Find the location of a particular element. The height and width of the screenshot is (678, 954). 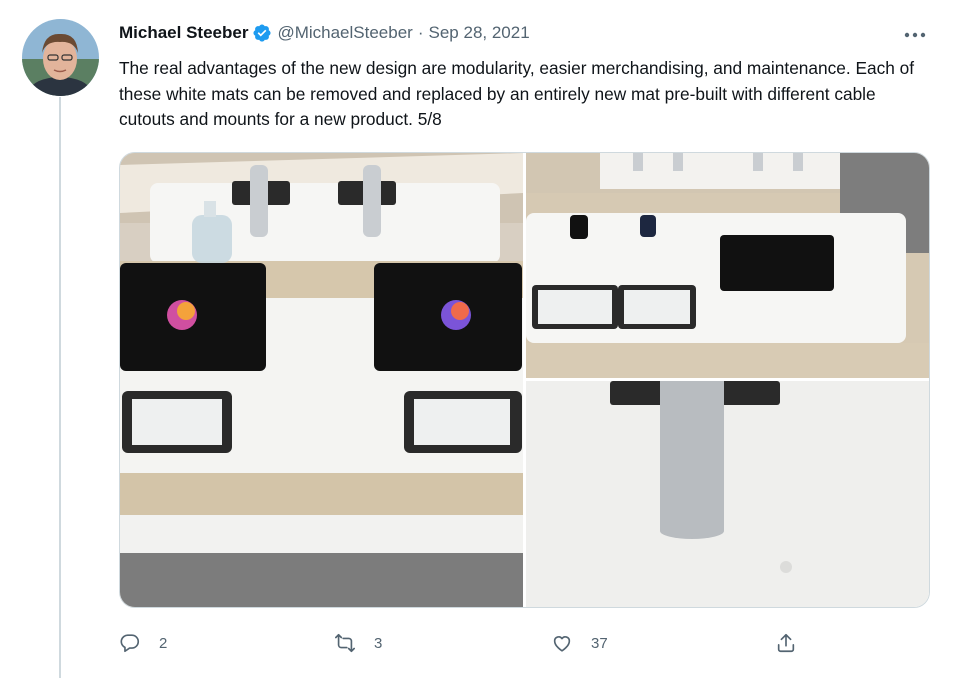

retweet-button: 3 is located at coordinates (358, 643).